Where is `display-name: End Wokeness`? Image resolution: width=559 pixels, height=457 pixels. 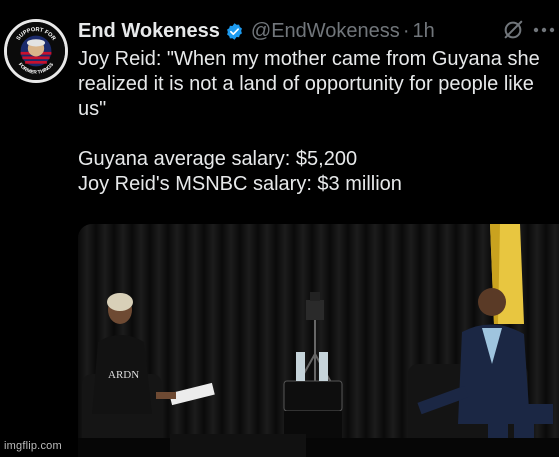 display-name: End Wokeness is located at coordinates (149, 31).